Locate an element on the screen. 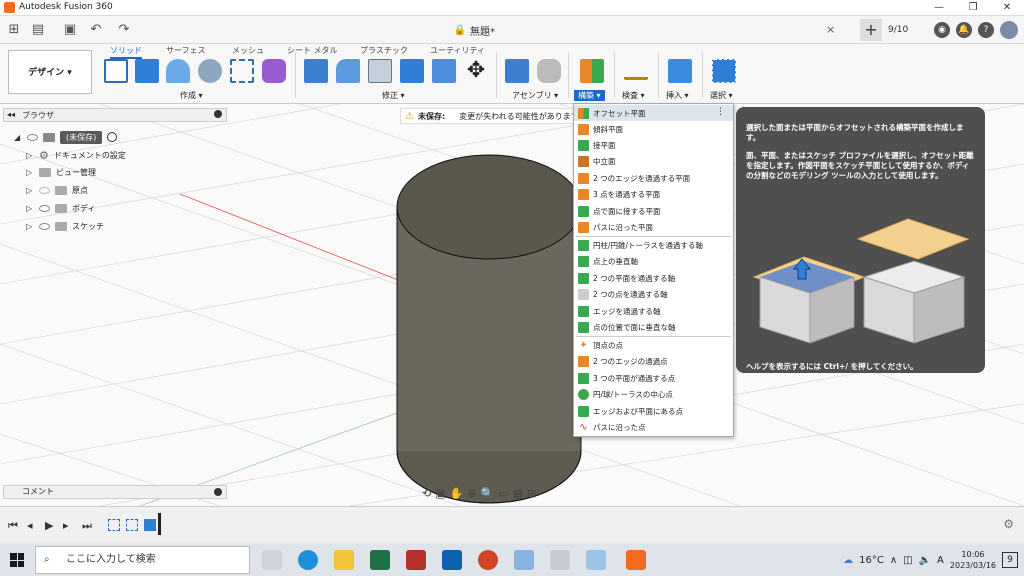 This screenshot has height=576, width=1024. revolve-icon is located at coordinates (178, 71).